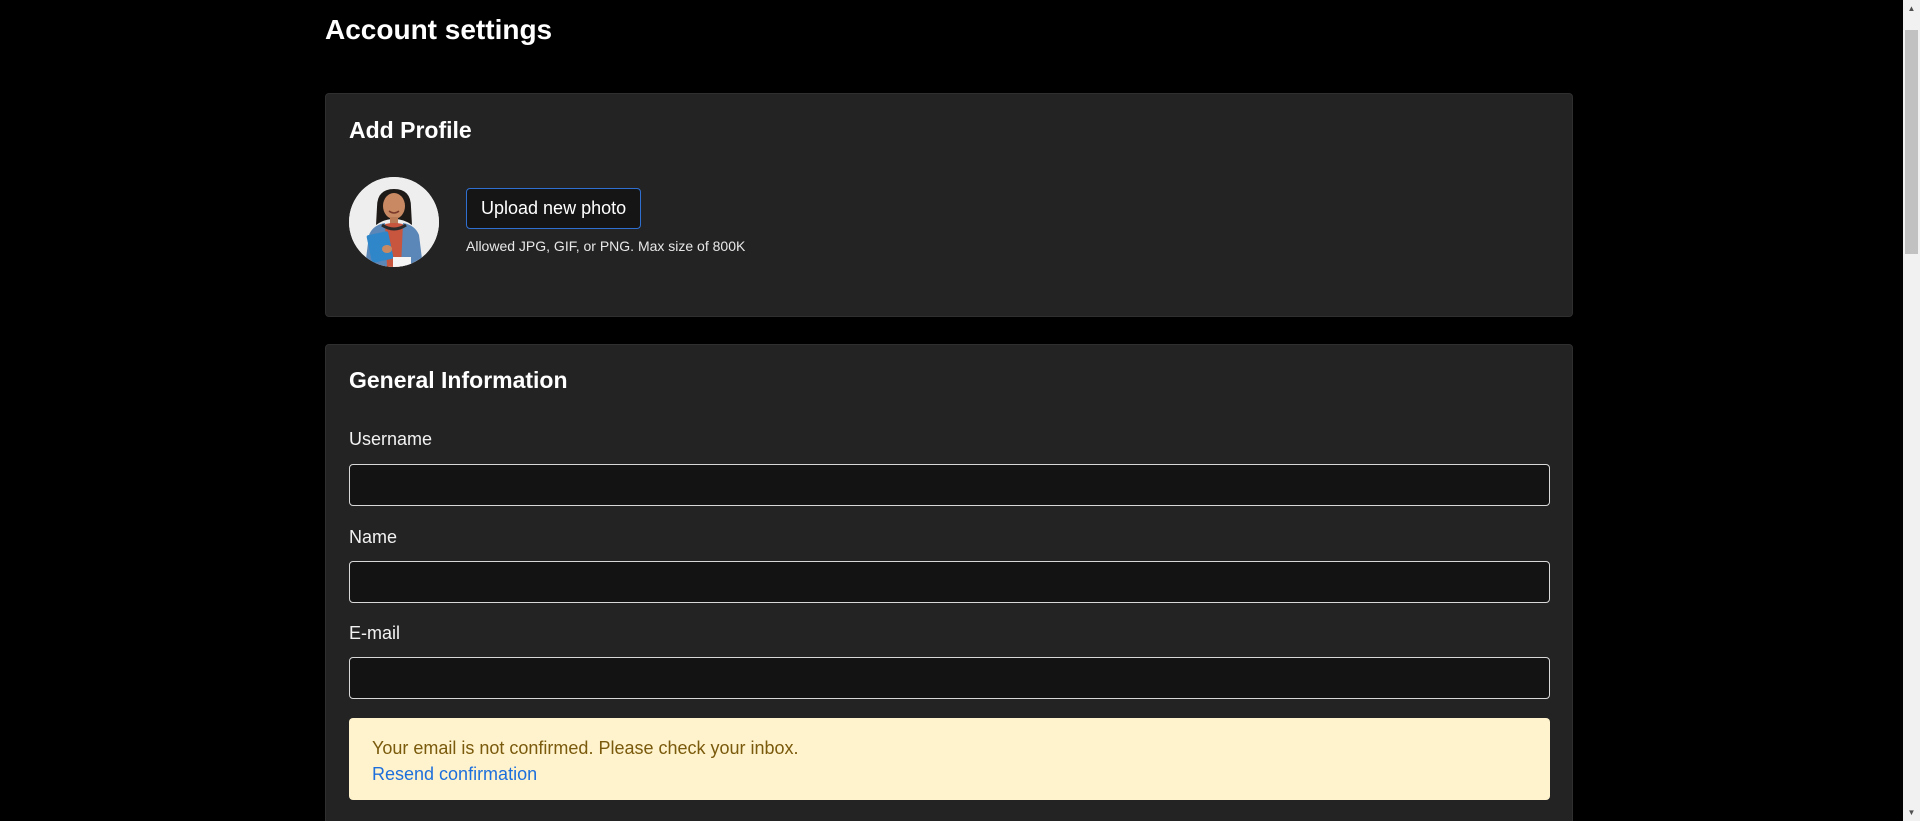 Image resolution: width=1920 pixels, height=821 pixels. I want to click on username-input, so click(949, 485).